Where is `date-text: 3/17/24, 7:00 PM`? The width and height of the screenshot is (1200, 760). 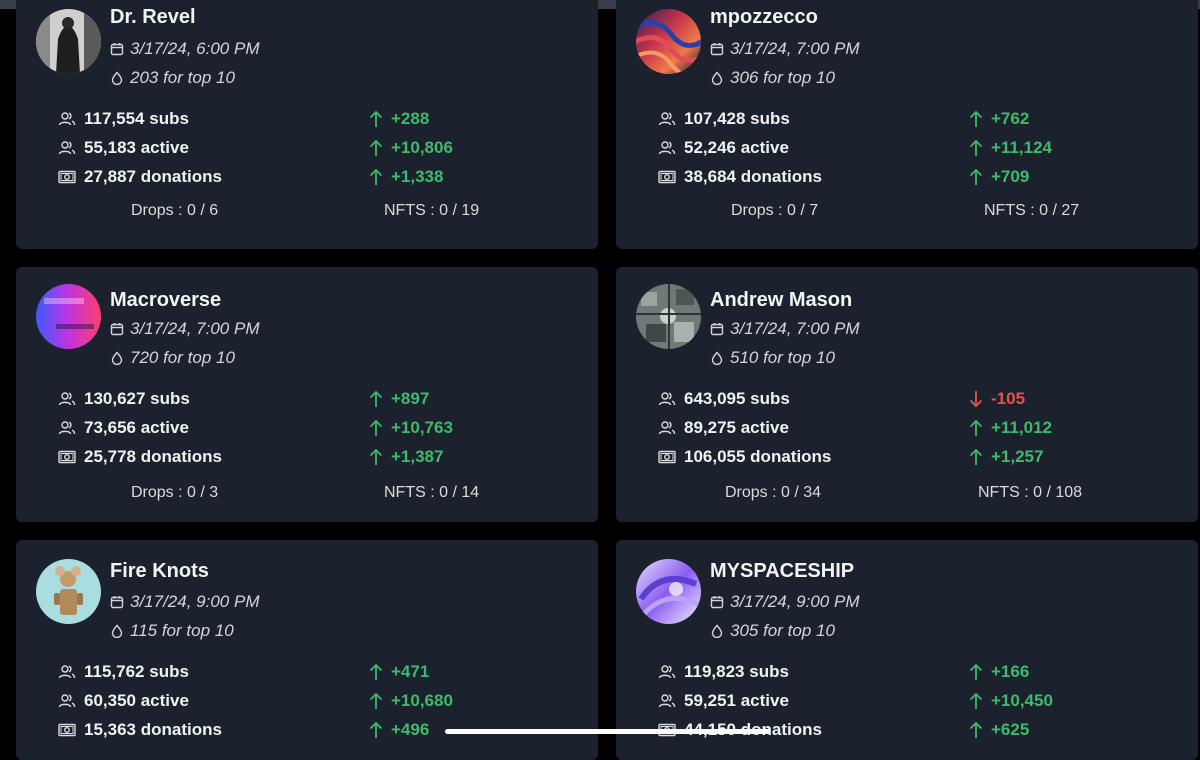 date-text: 3/17/24, 7:00 PM is located at coordinates (795, 328).